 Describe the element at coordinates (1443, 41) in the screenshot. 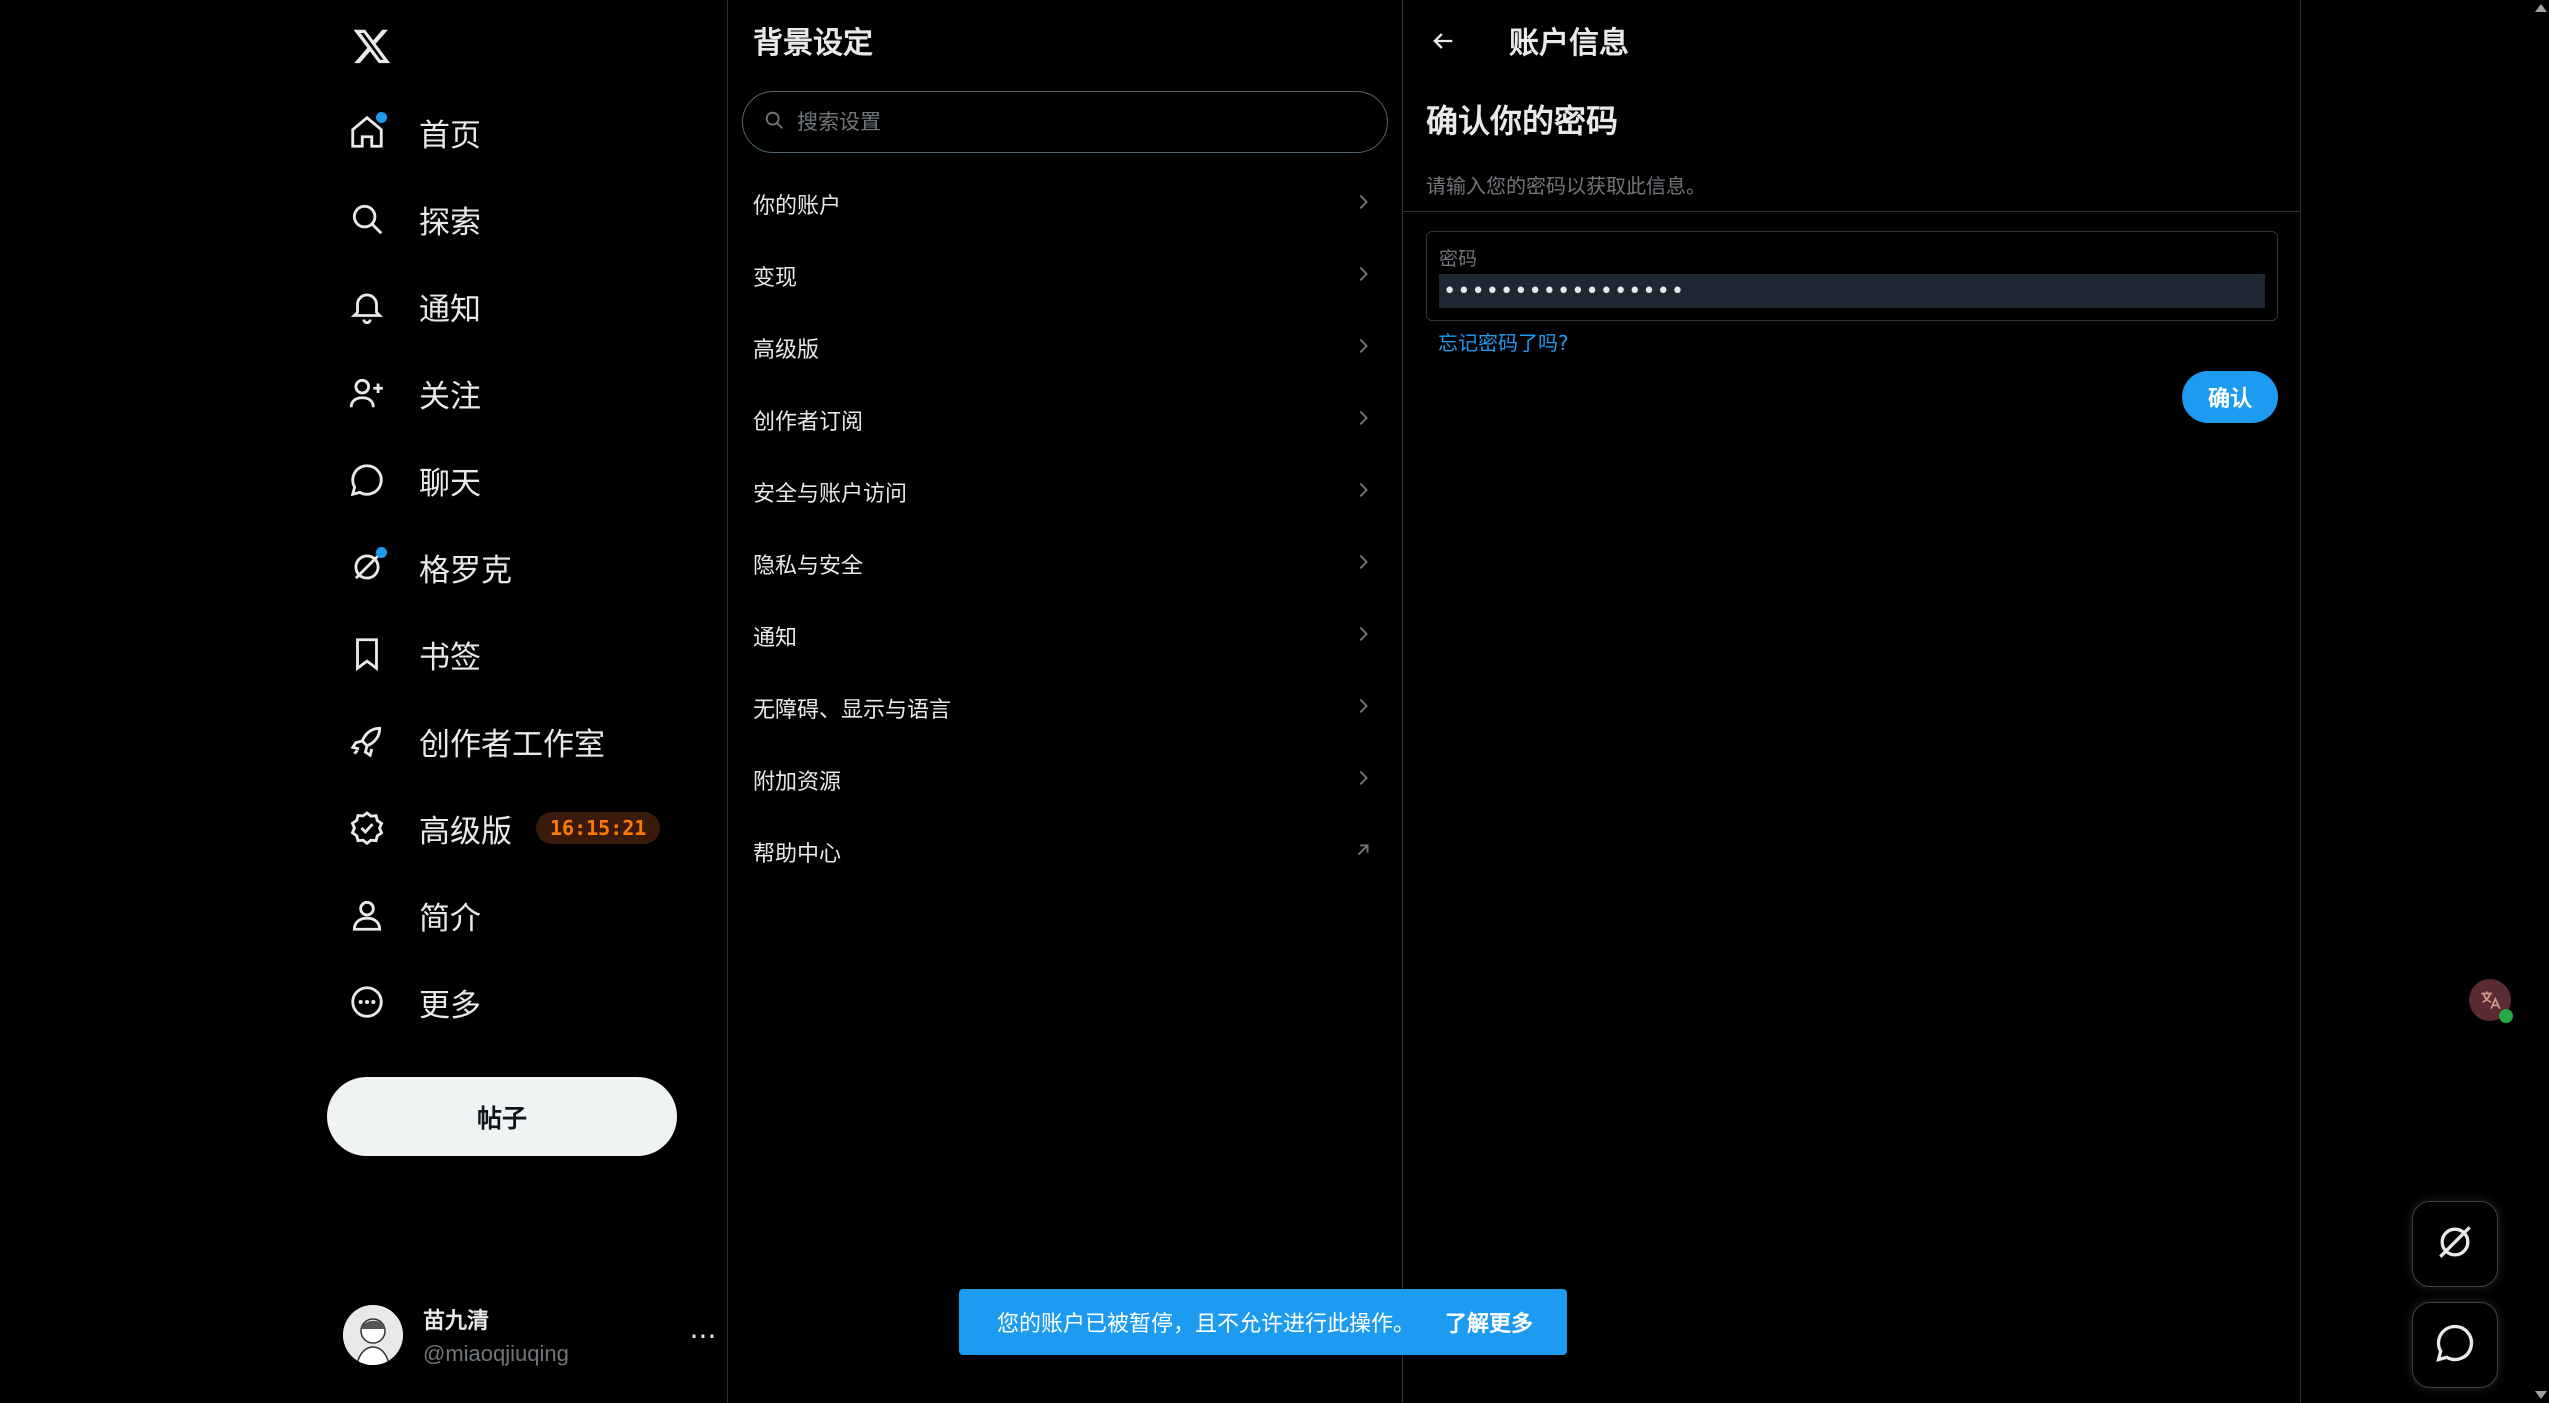

I see `back-arrow-icon` at that location.